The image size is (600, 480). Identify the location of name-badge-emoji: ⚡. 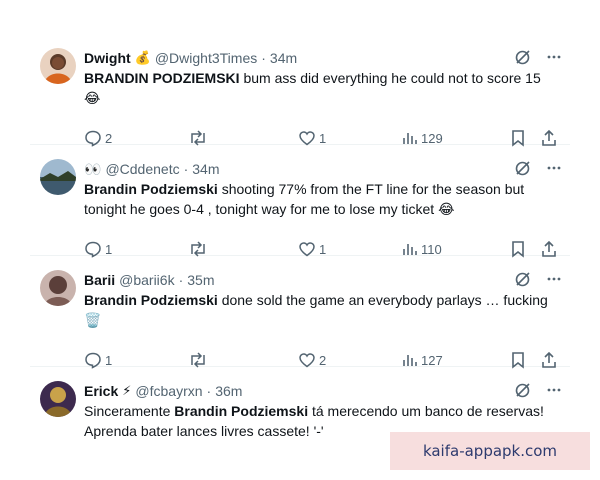
(127, 390).